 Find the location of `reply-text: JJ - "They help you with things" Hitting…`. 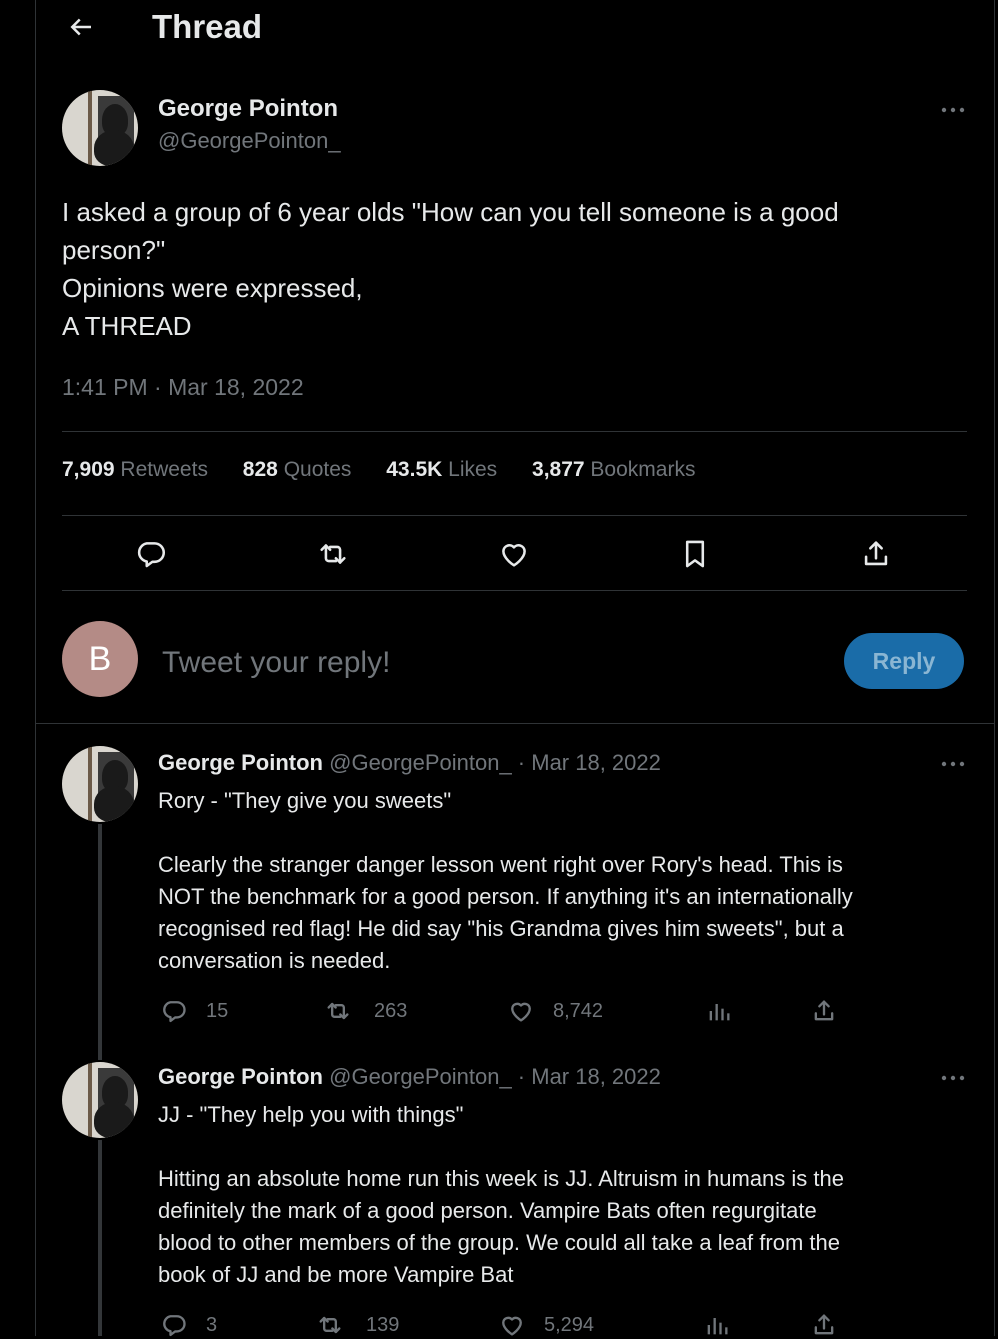

reply-text: JJ - "They help you with things" Hitting… is located at coordinates (553, 1195).